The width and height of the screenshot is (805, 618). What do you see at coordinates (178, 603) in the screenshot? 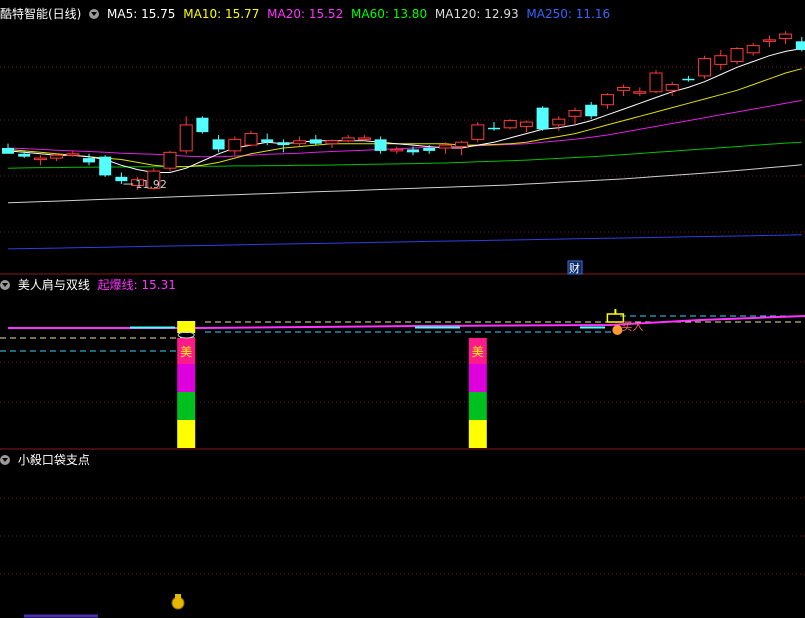
I see `money-bag-icon` at bounding box center [178, 603].